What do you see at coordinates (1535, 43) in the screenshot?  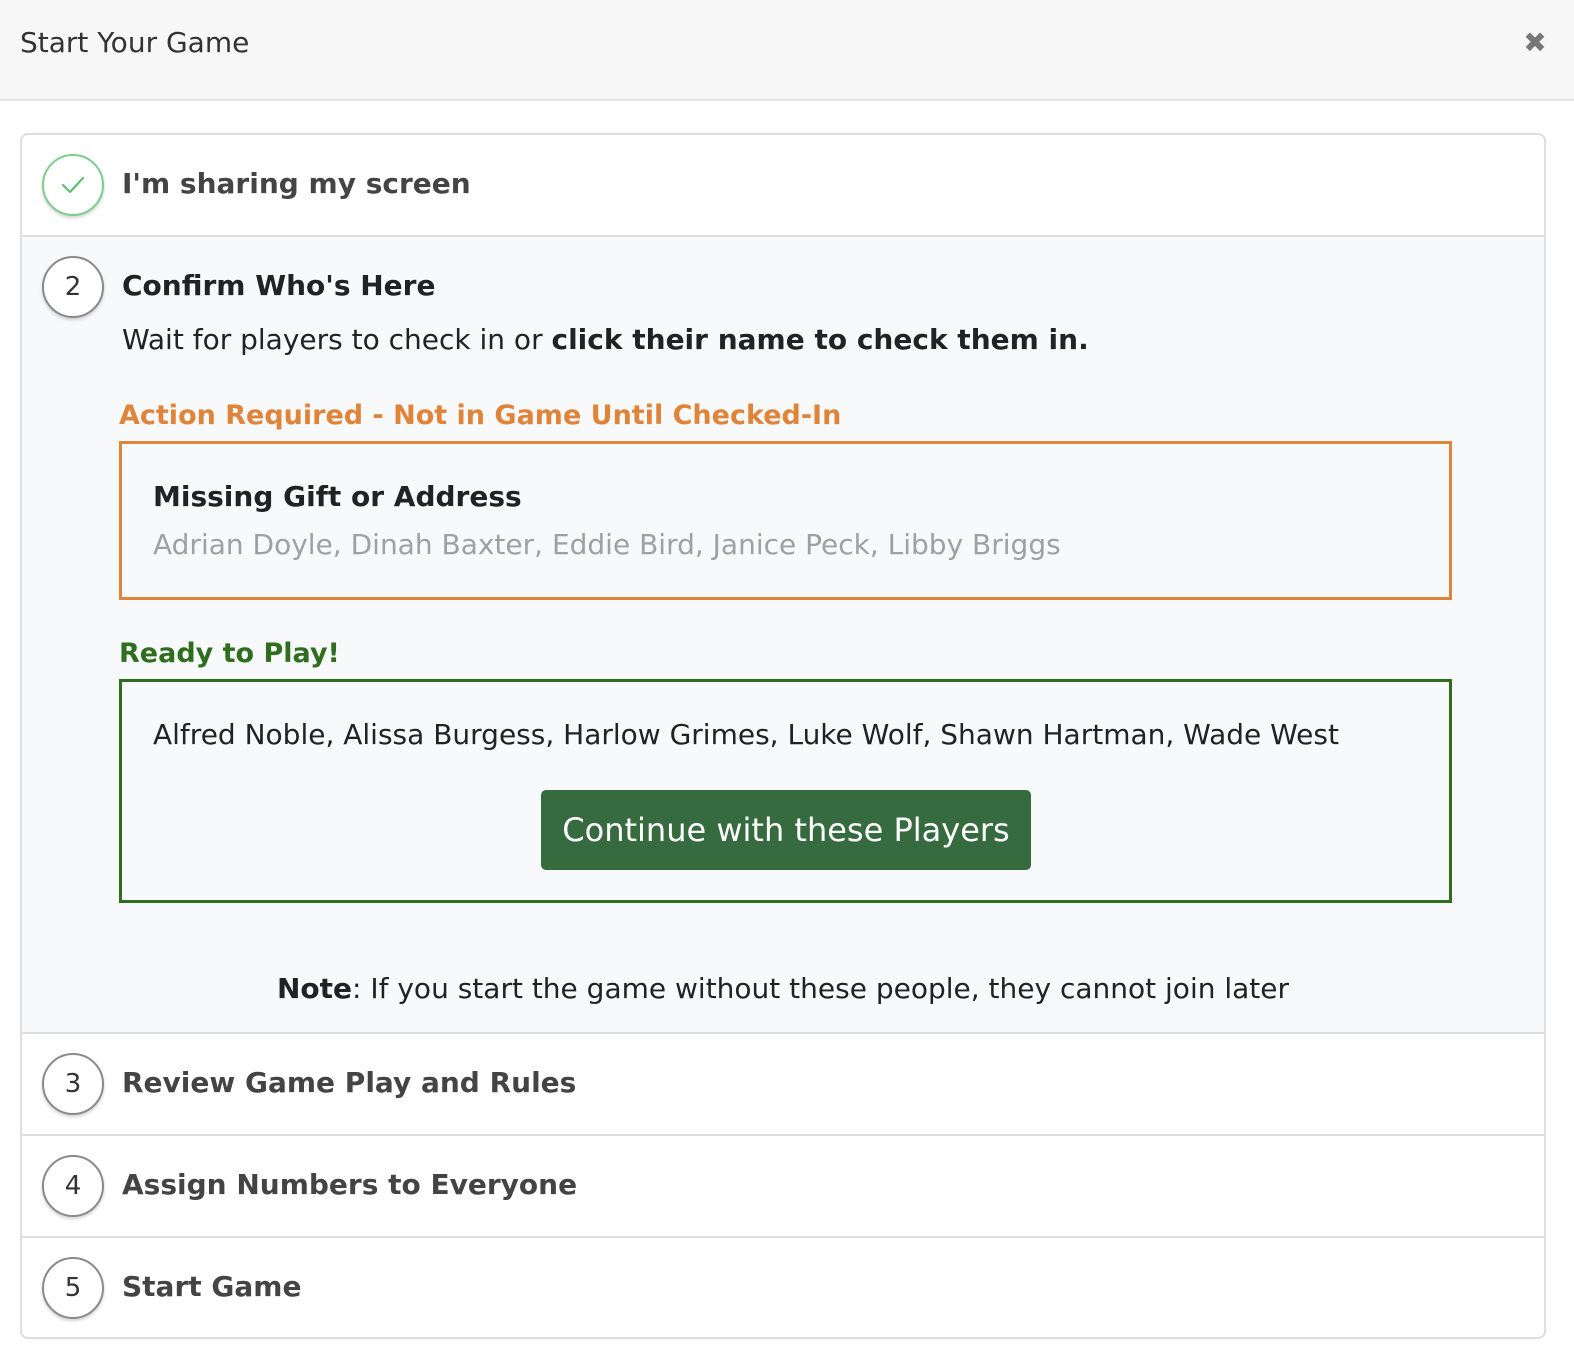 I see `close-icon: ✖` at bounding box center [1535, 43].